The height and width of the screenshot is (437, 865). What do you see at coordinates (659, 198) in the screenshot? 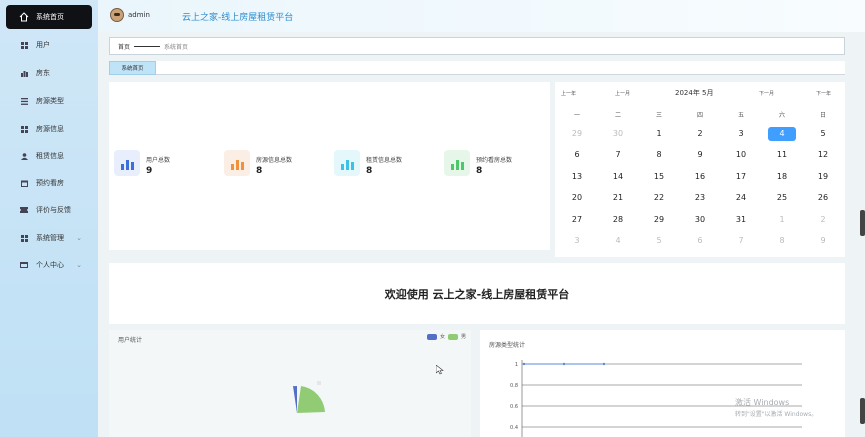
I see `calendar-day: 22` at bounding box center [659, 198].